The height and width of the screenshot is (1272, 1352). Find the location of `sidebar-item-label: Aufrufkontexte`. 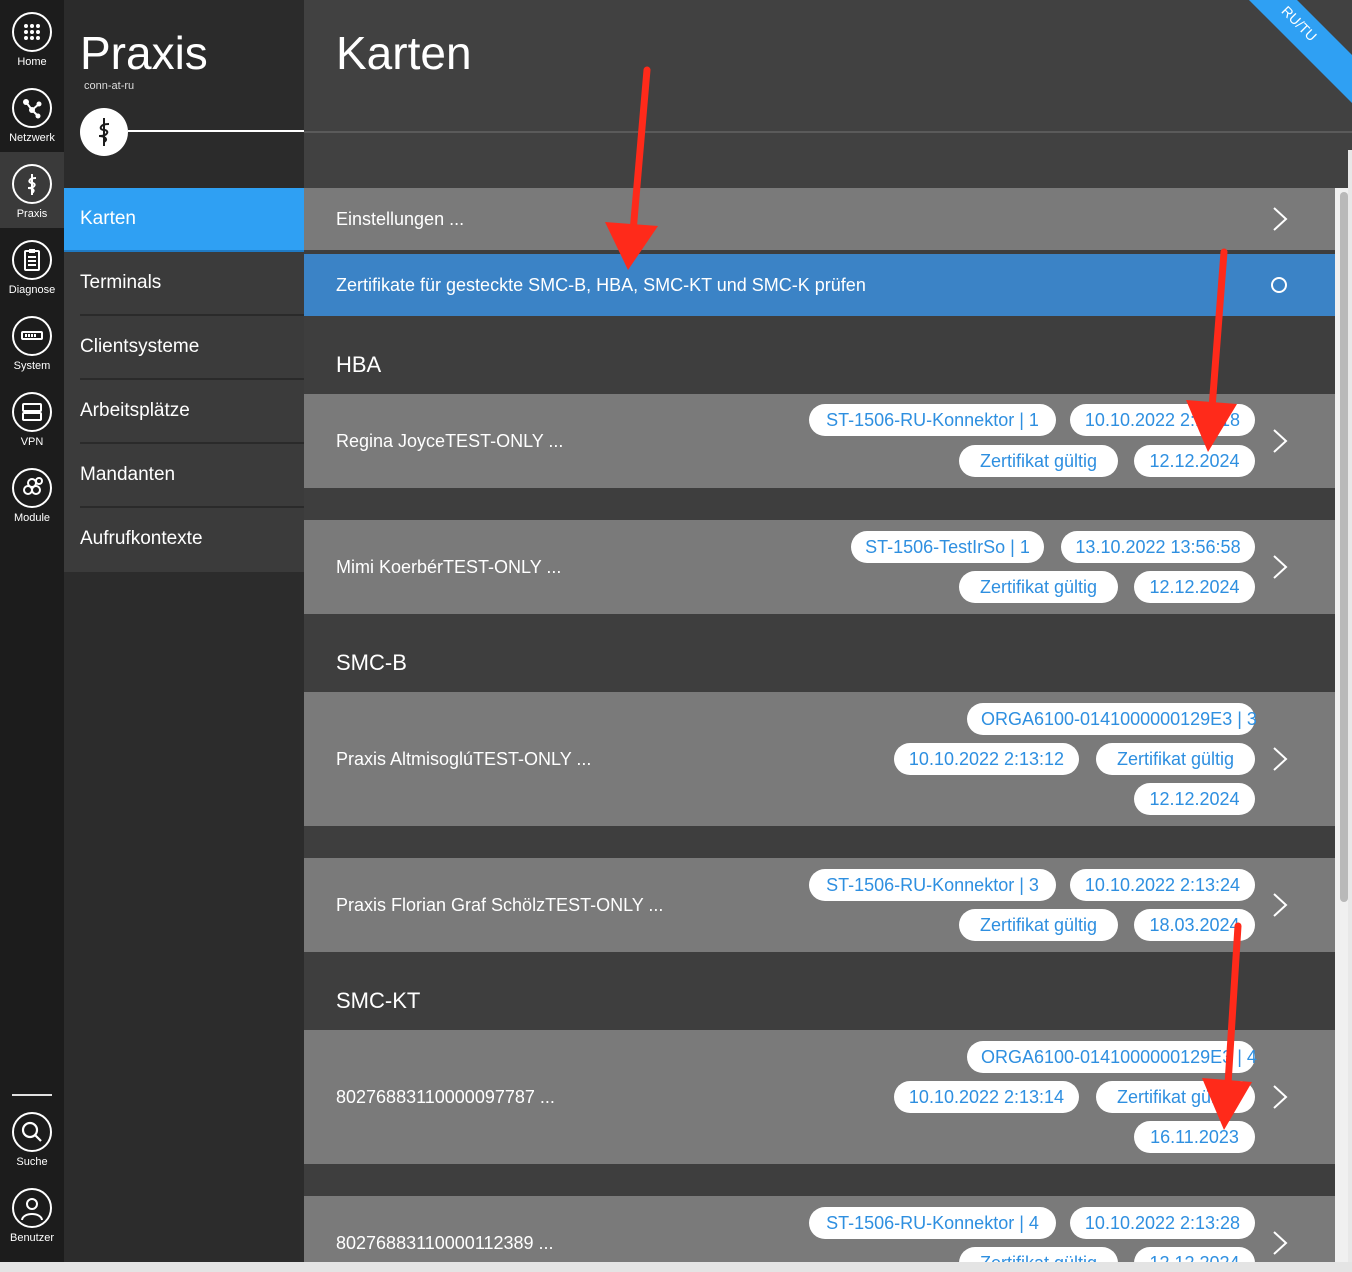

sidebar-item-label: Aufrufkontexte is located at coordinates (141, 538).